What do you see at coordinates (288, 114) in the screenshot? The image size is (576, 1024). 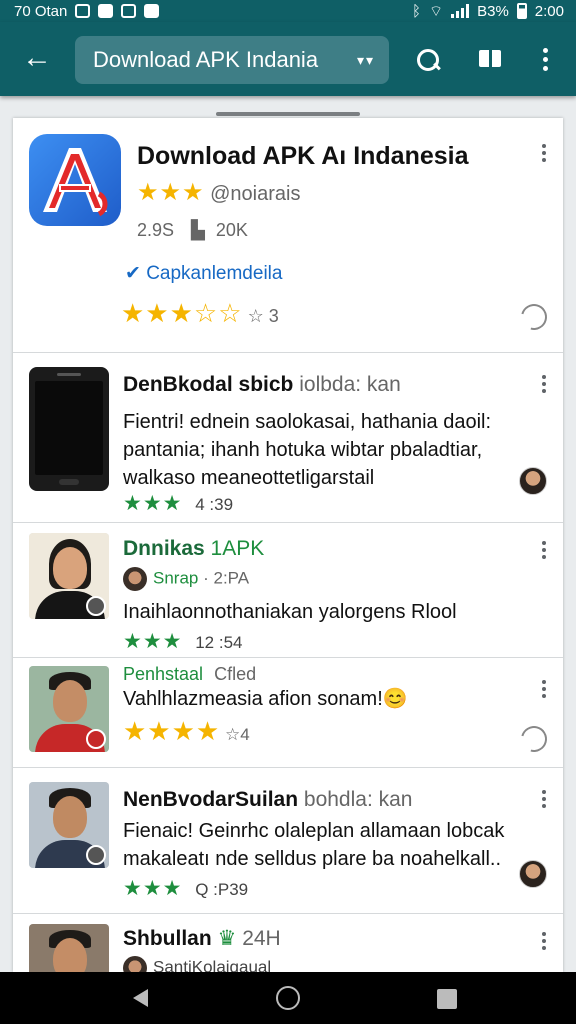 I see `sheet-drag-handle` at bounding box center [288, 114].